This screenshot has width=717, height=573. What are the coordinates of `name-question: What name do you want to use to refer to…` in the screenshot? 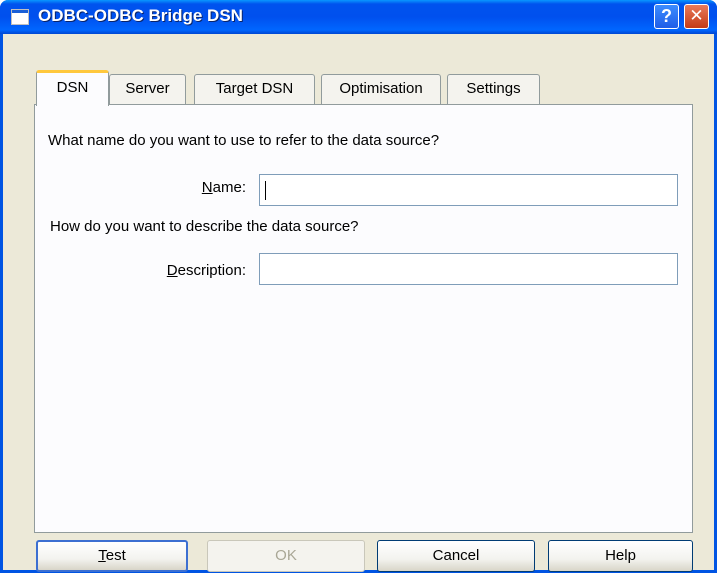 It's located at (244, 140).